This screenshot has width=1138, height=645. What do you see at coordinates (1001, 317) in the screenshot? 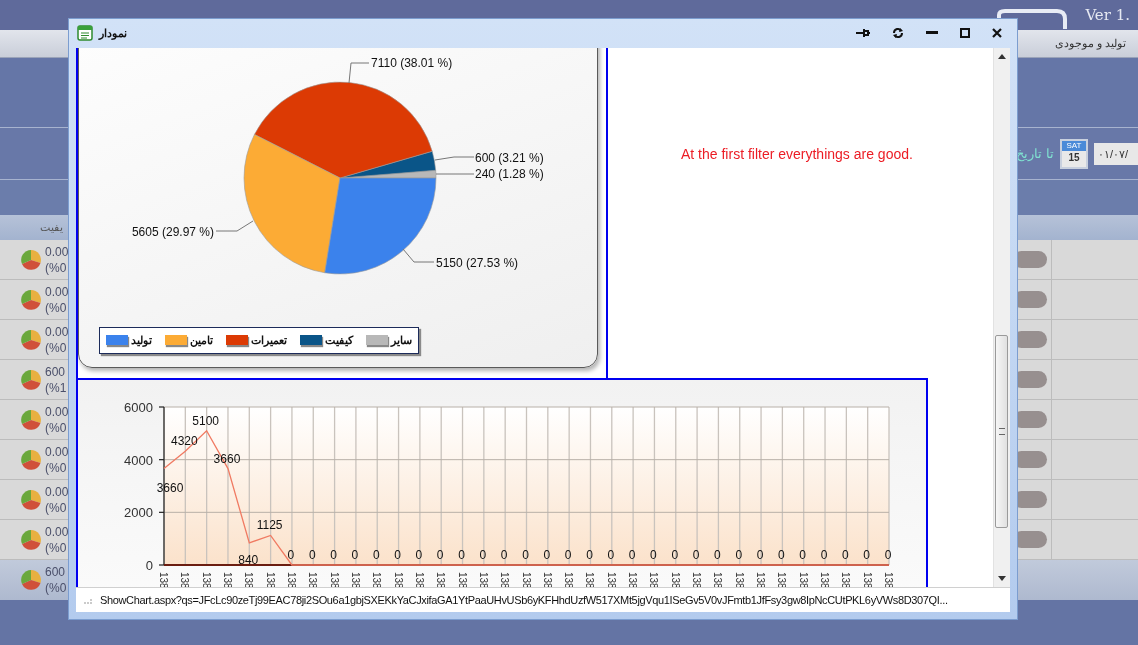
I see `scrollbar` at bounding box center [1001, 317].